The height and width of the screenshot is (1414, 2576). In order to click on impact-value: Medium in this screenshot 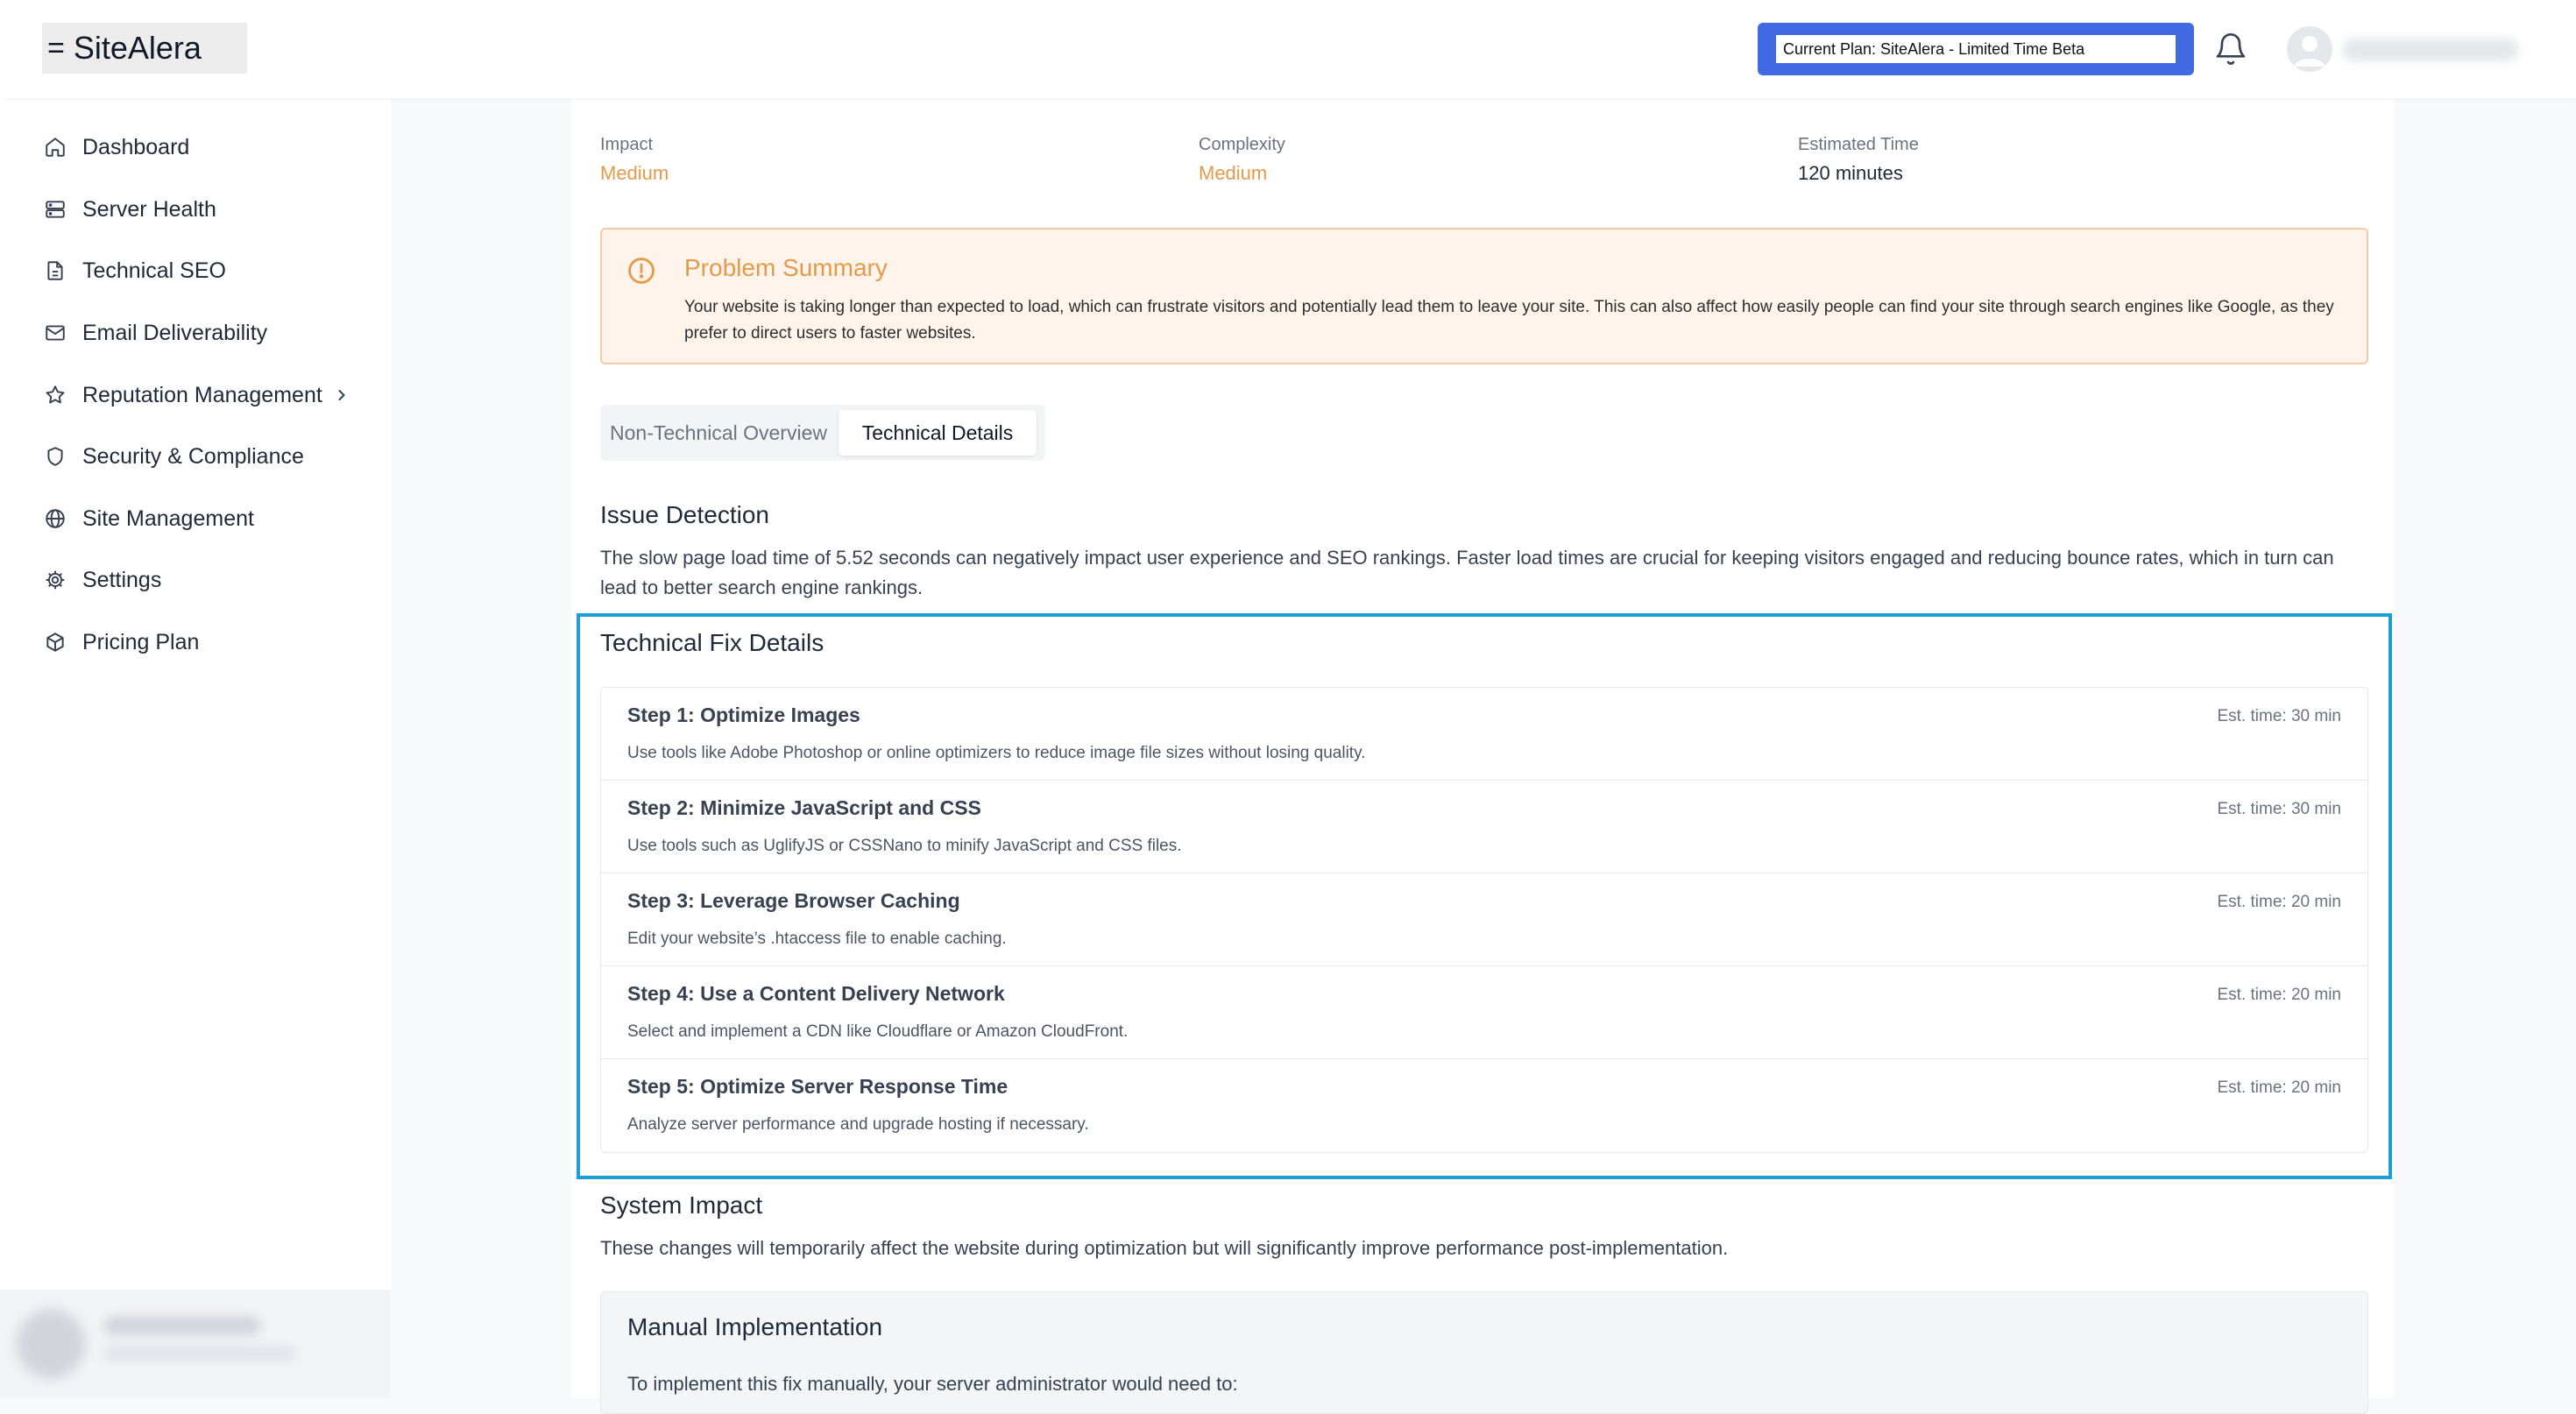, I will do `click(634, 173)`.